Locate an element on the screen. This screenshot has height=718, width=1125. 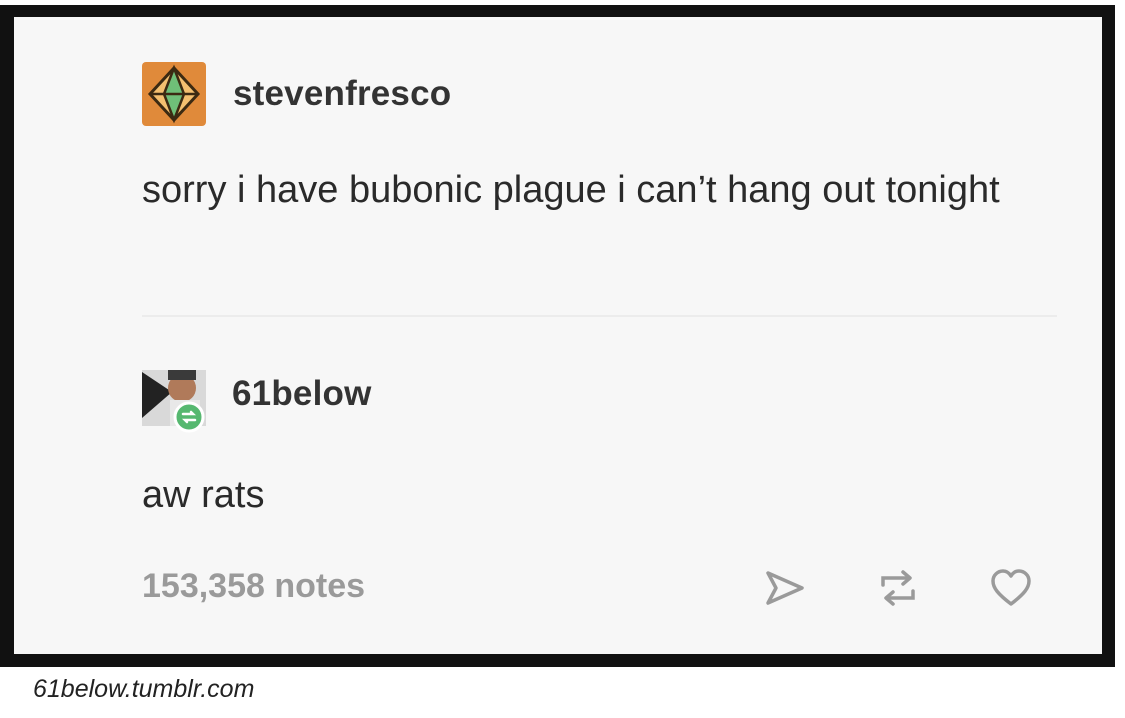
heart-icon is located at coordinates (1011, 587).